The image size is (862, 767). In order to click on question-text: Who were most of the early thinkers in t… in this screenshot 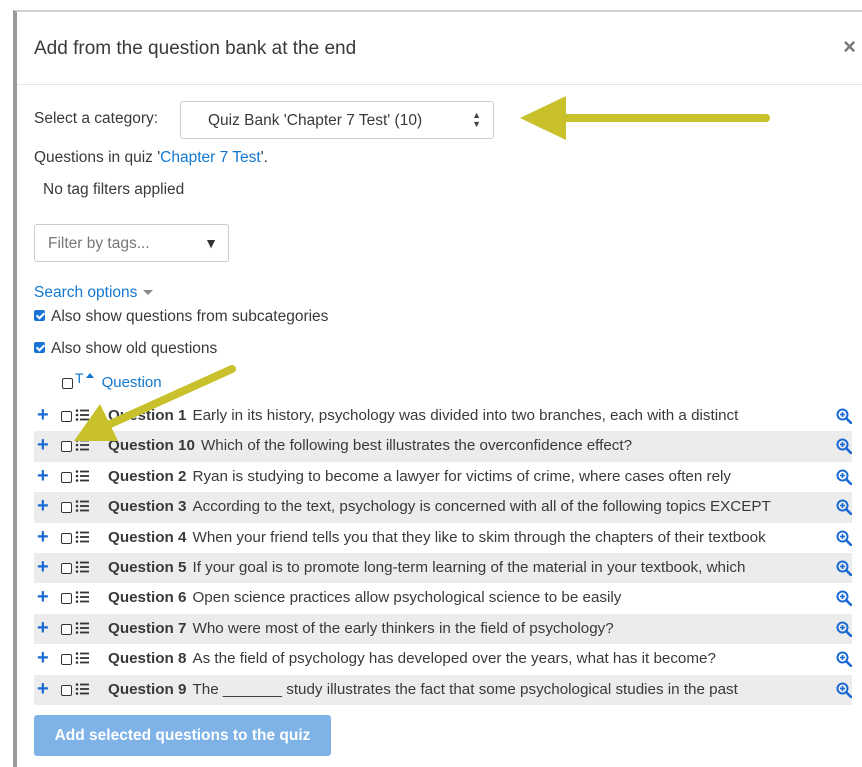, I will do `click(403, 628)`.